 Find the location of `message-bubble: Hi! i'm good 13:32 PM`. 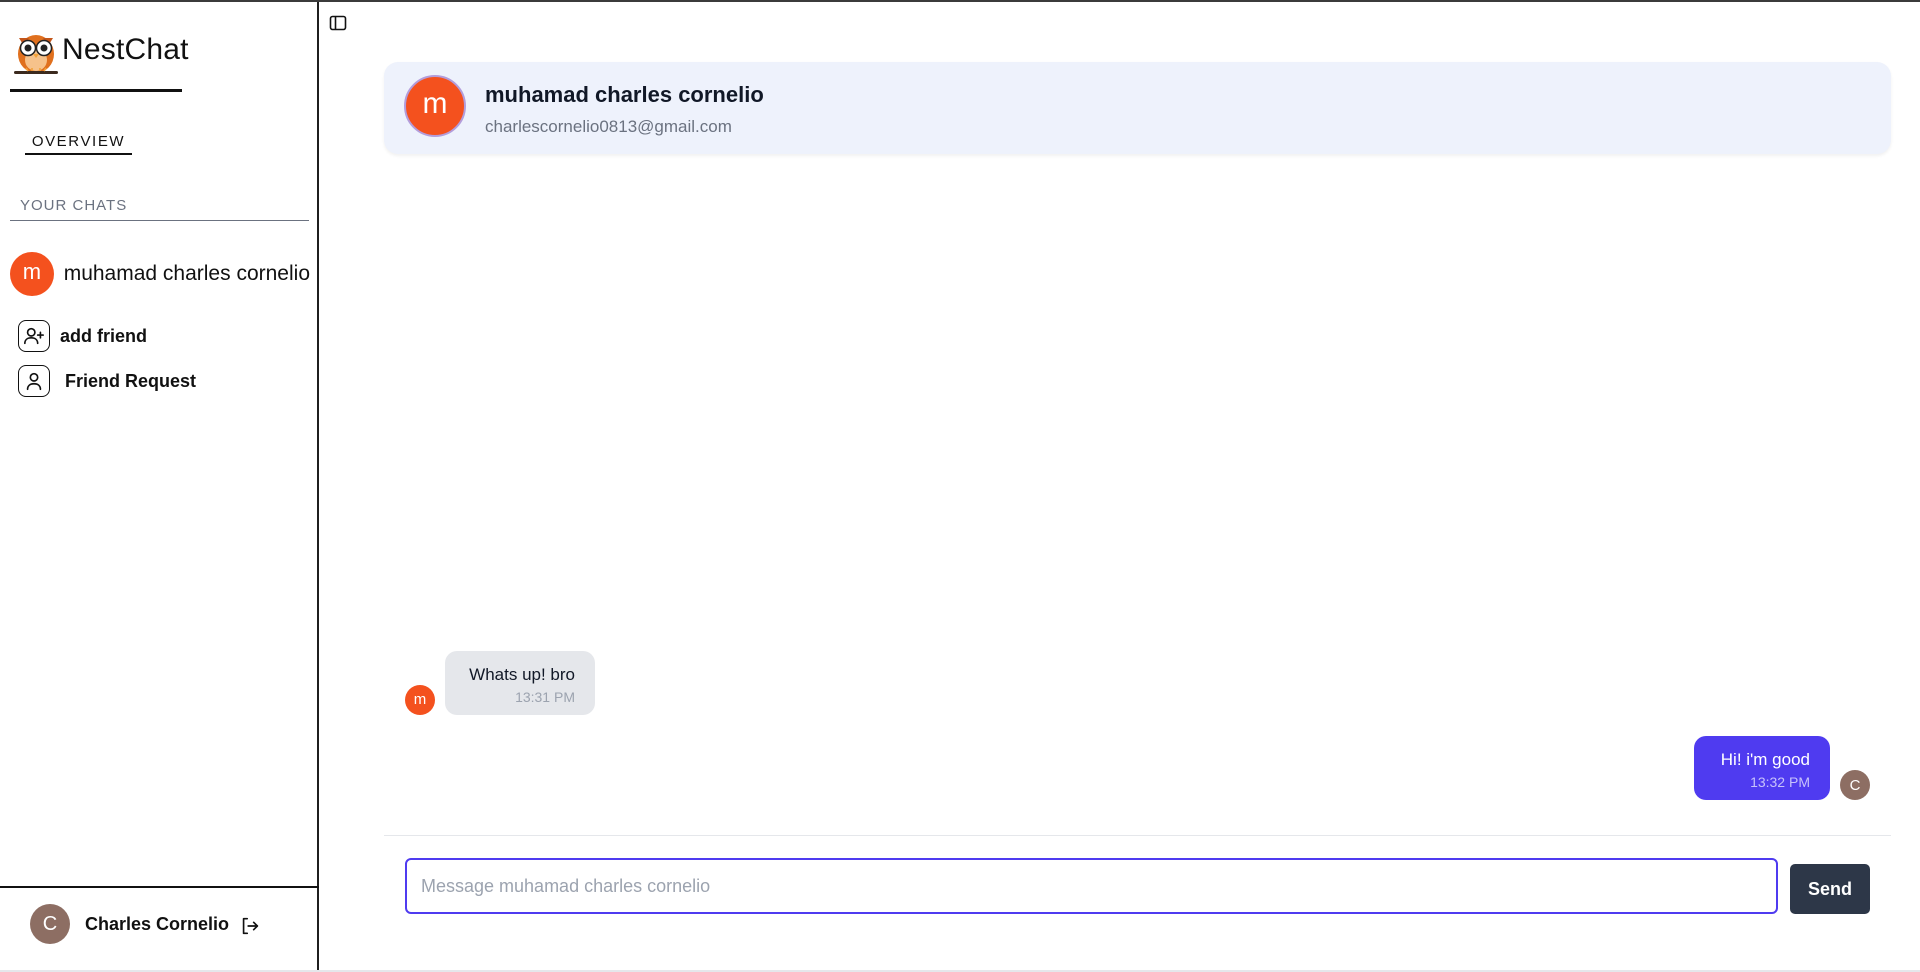

message-bubble: Hi! i'm good 13:32 PM is located at coordinates (1762, 768).